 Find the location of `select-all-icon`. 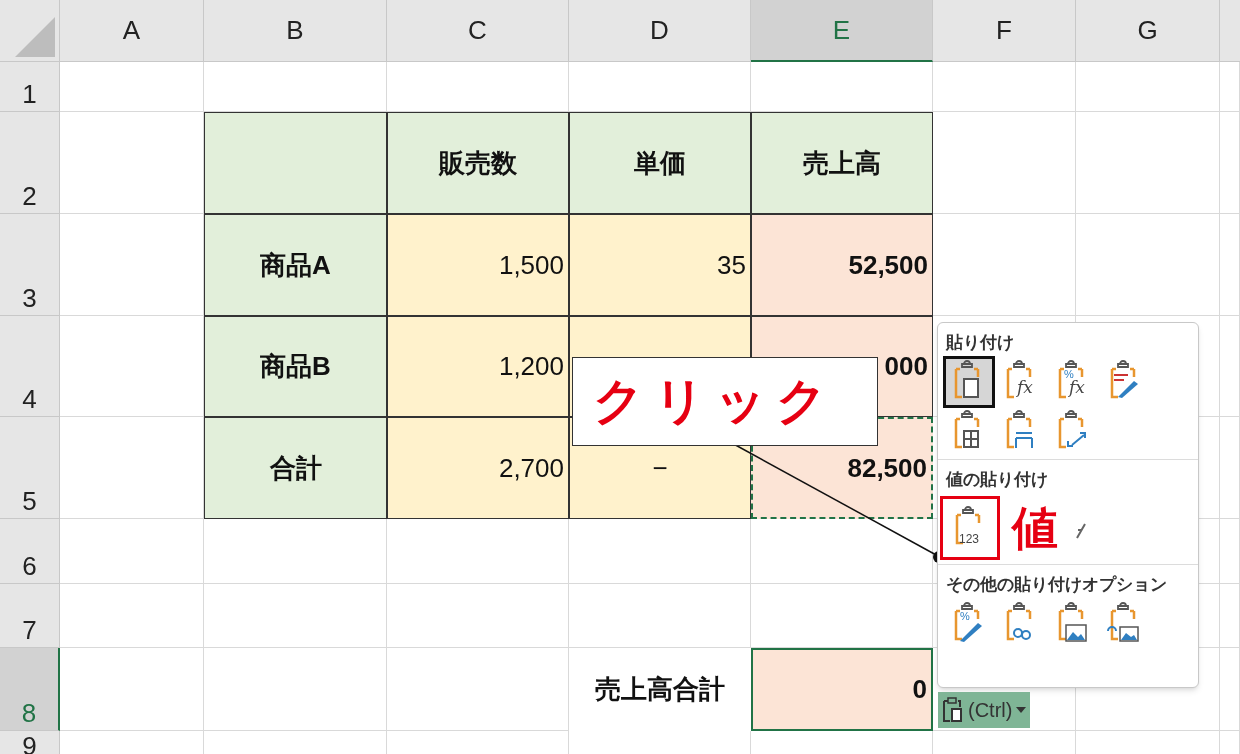

select-all-icon is located at coordinates (35, 37).